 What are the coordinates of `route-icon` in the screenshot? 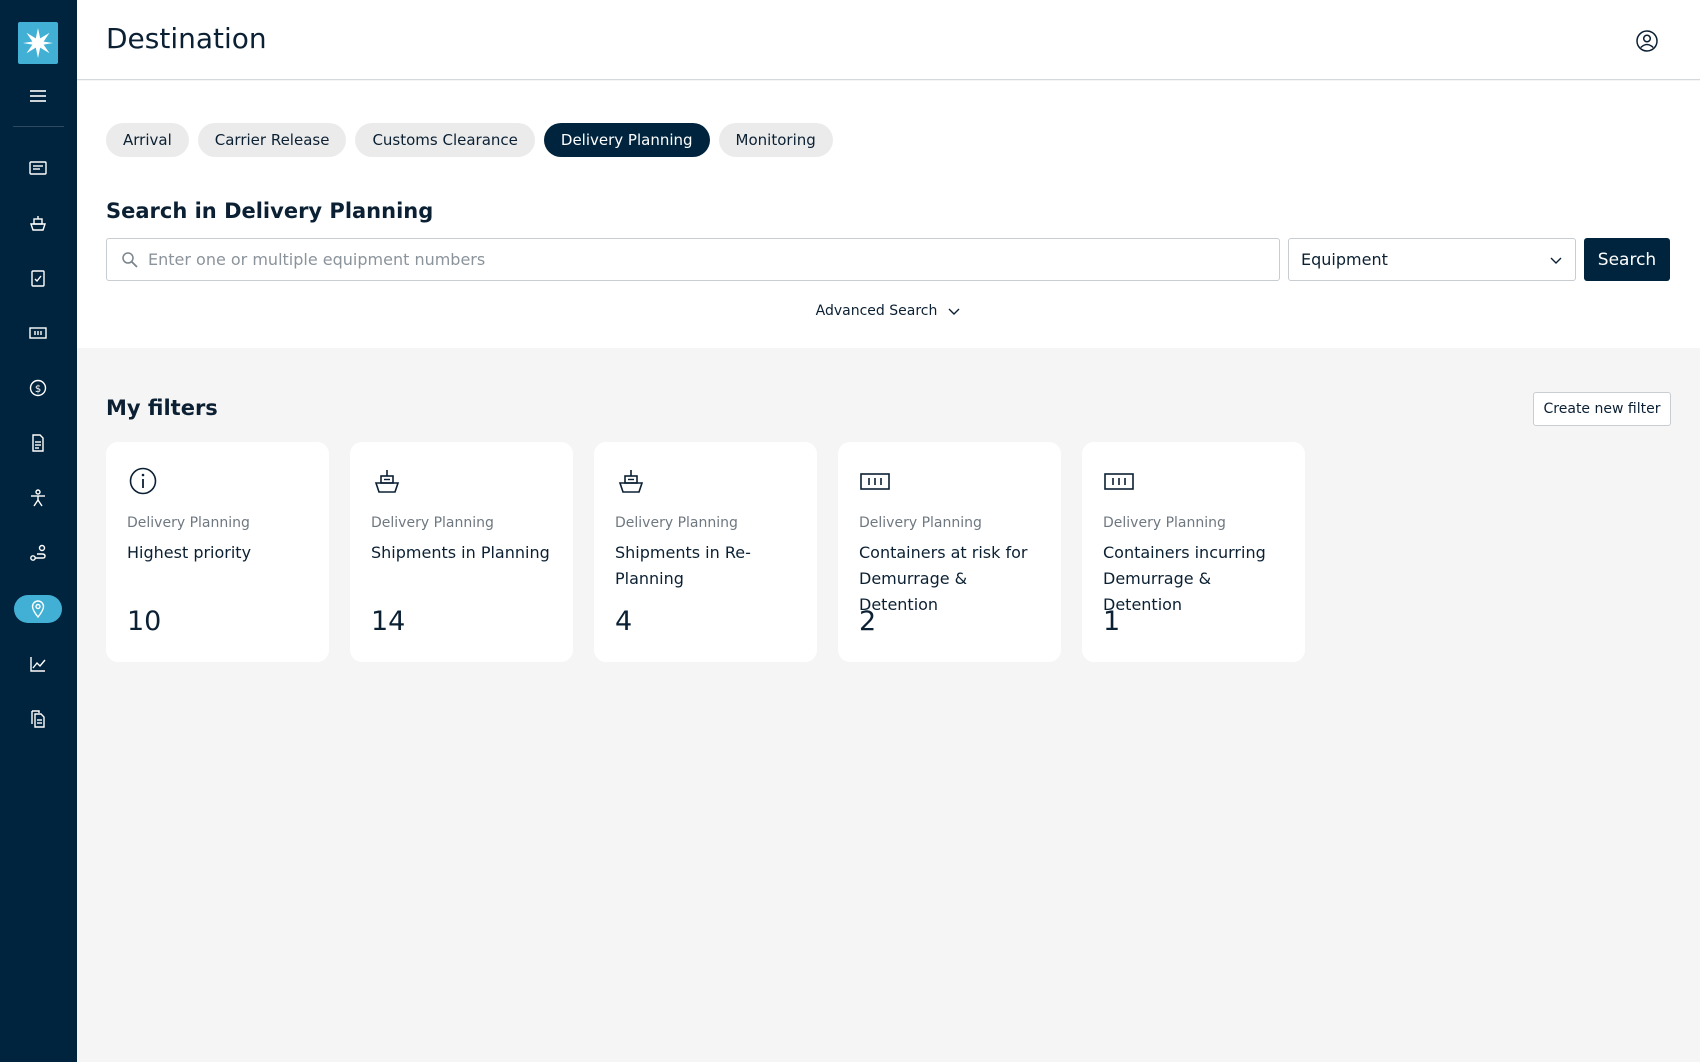 It's located at (38, 552).